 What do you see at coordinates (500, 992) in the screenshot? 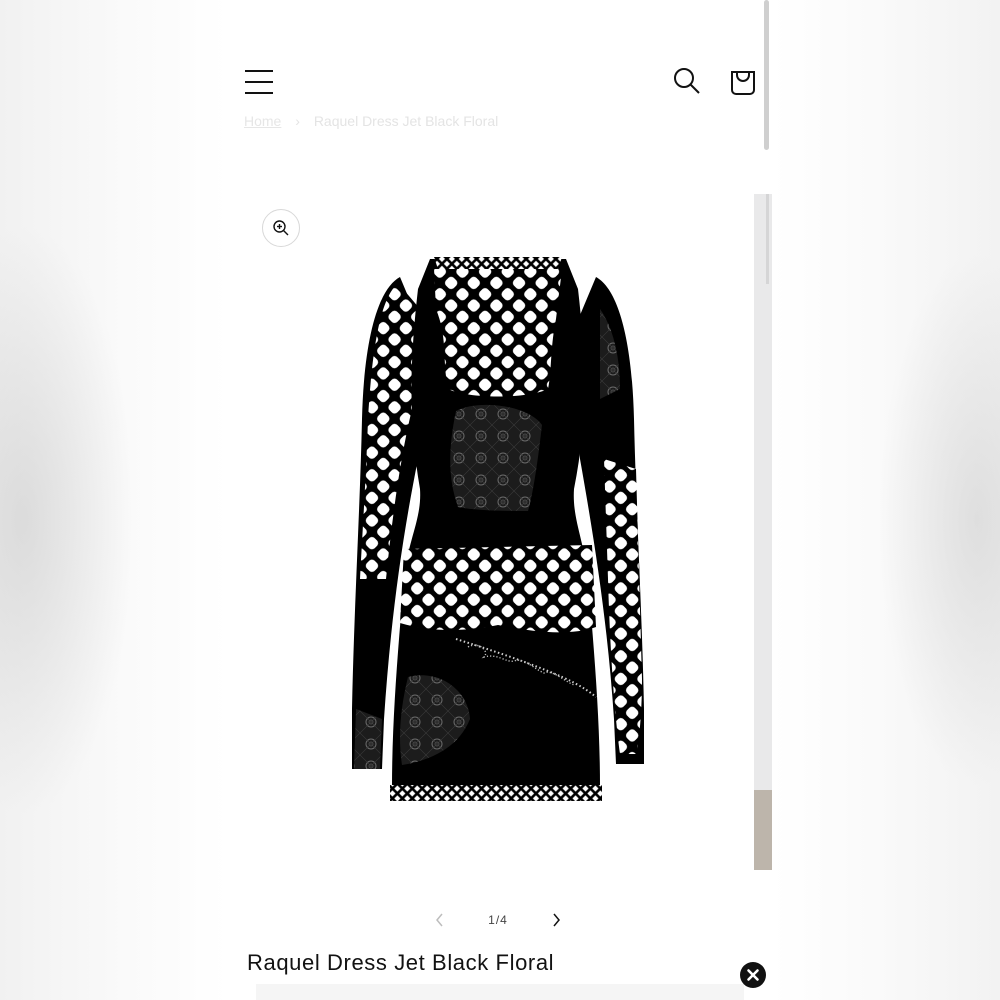
I see `bottom-popup-panel` at bounding box center [500, 992].